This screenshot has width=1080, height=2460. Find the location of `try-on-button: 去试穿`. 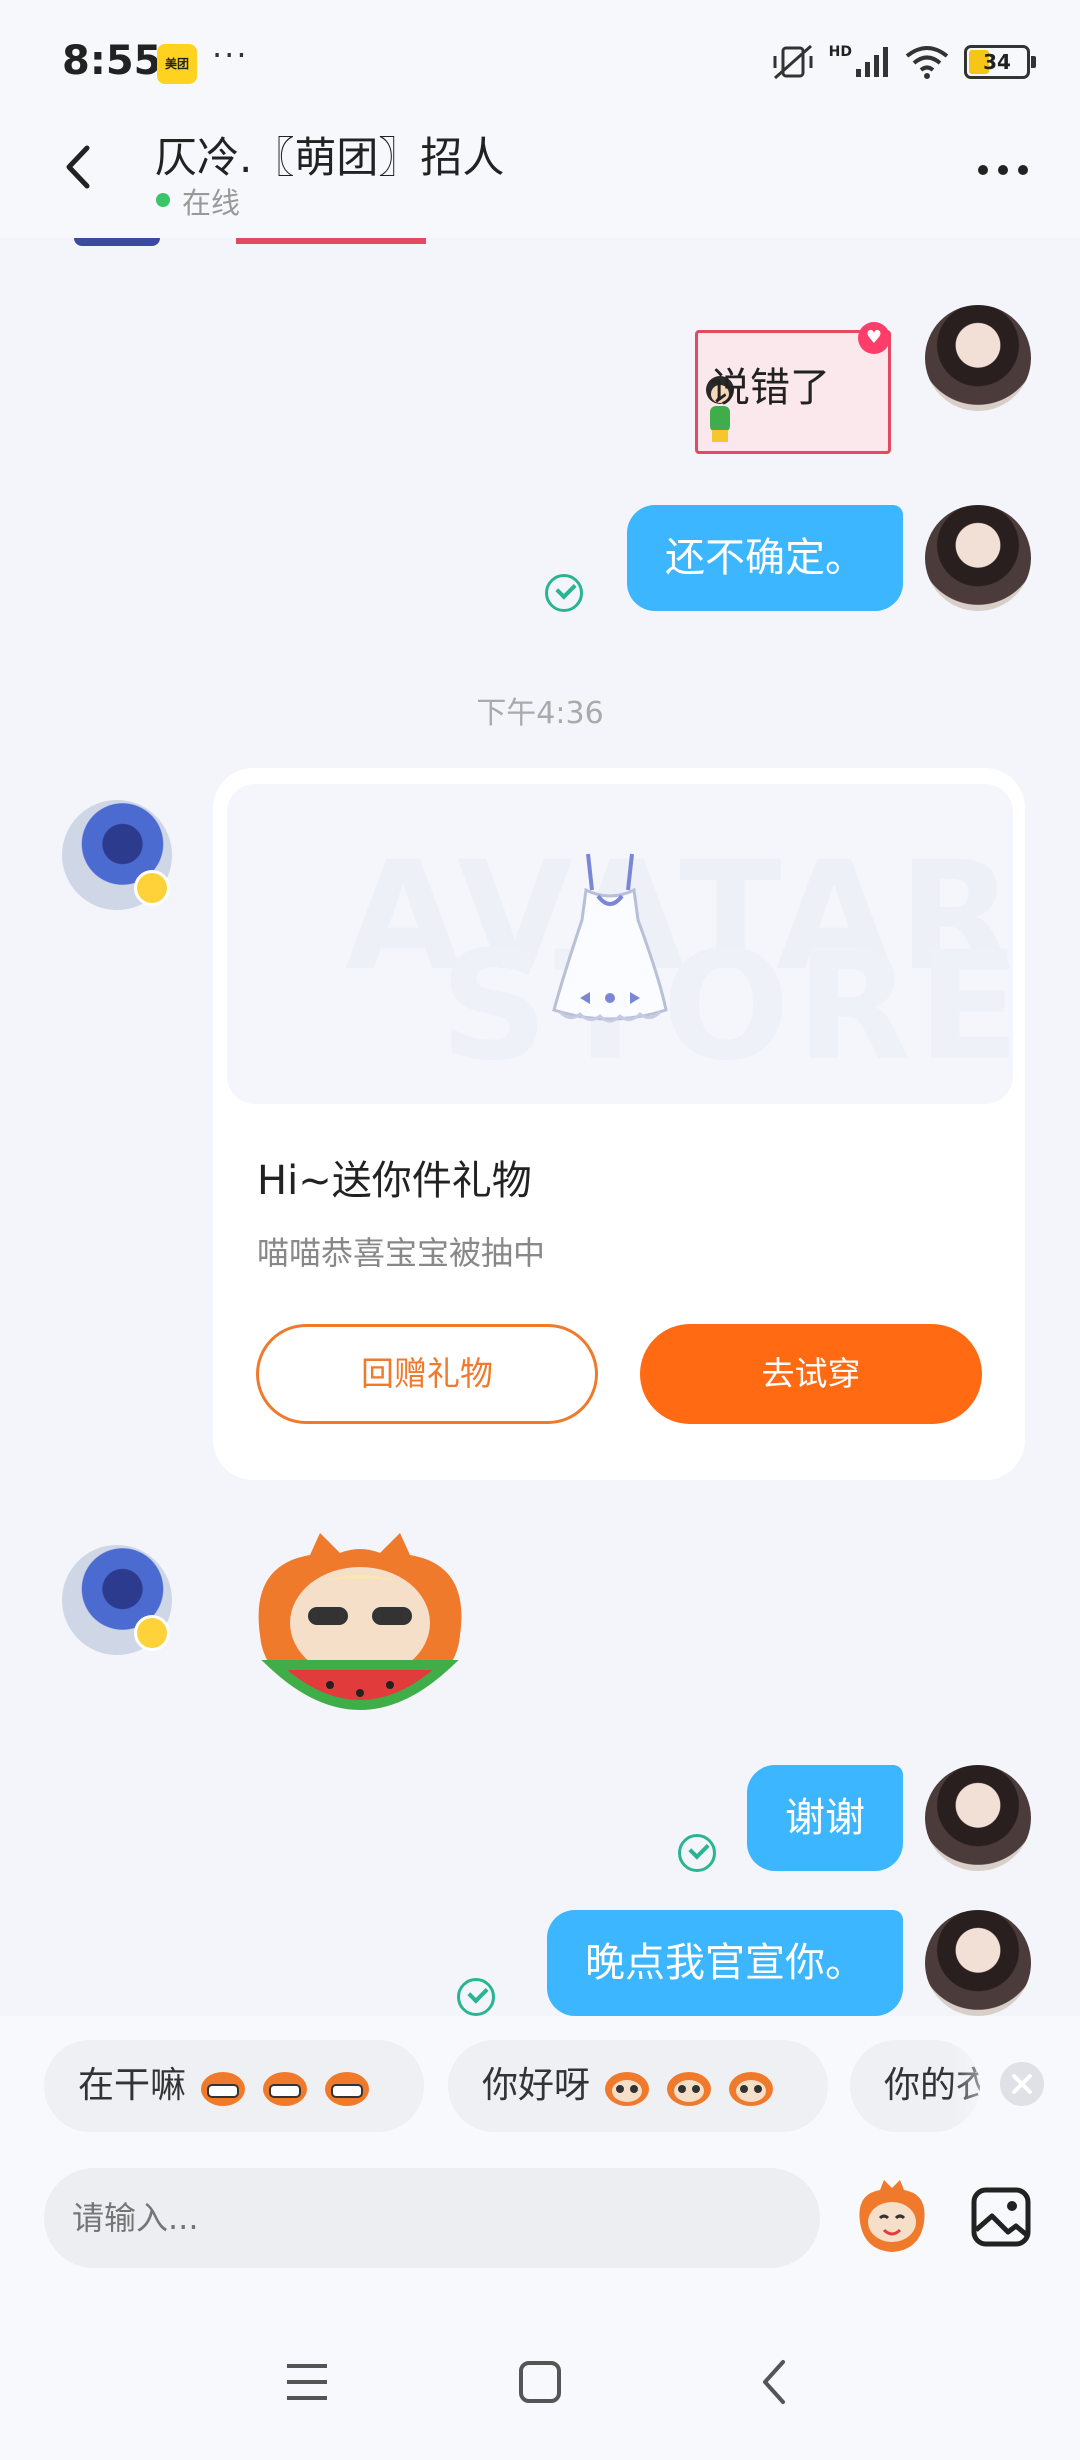

try-on-button: 去试穿 is located at coordinates (811, 1374).